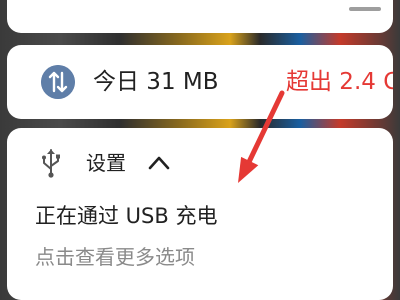 This screenshot has width=400, height=300. What do you see at coordinates (365, 9) in the screenshot?
I see `drag-handle` at bounding box center [365, 9].